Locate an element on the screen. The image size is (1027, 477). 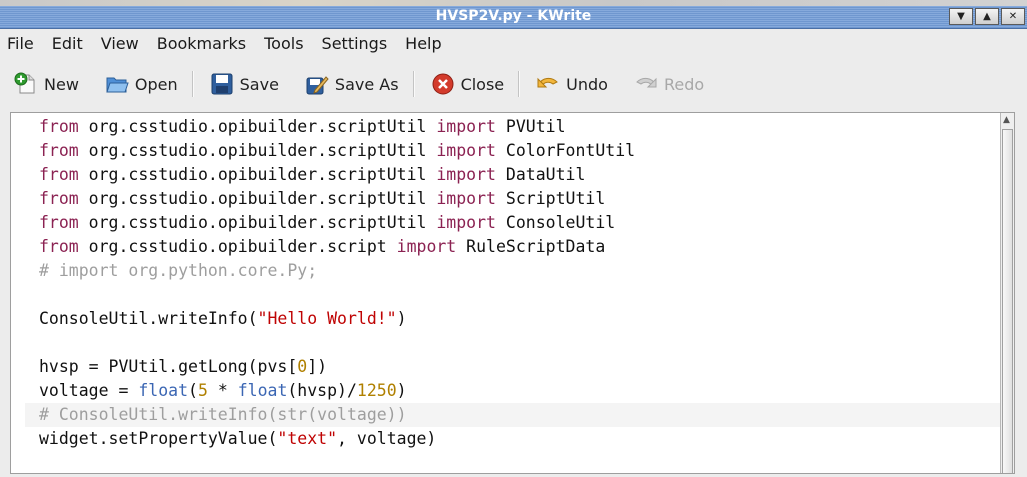
redo-button: Redo is located at coordinates (668, 84).